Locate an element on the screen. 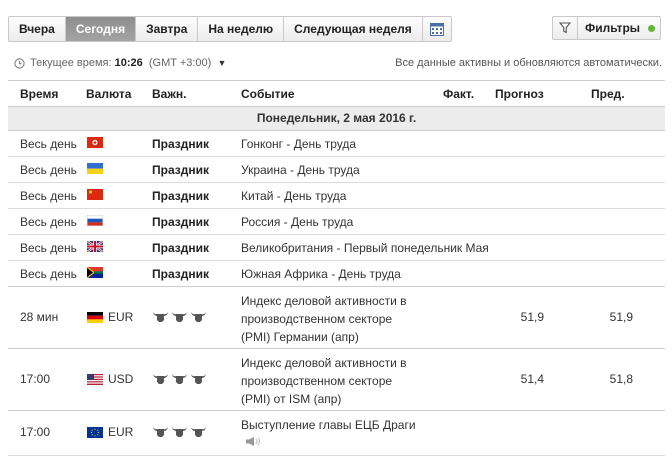 This screenshot has height=466, width=672. col-previous: Пред. is located at coordinates (608, 94).